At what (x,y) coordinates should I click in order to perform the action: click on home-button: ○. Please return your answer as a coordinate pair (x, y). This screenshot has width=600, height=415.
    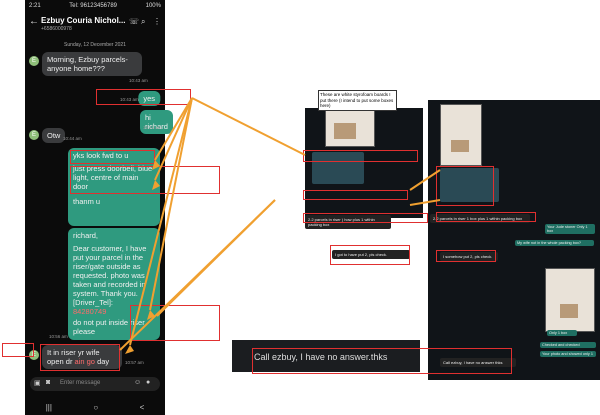
    Looking at the image, I should click on (95, 407).